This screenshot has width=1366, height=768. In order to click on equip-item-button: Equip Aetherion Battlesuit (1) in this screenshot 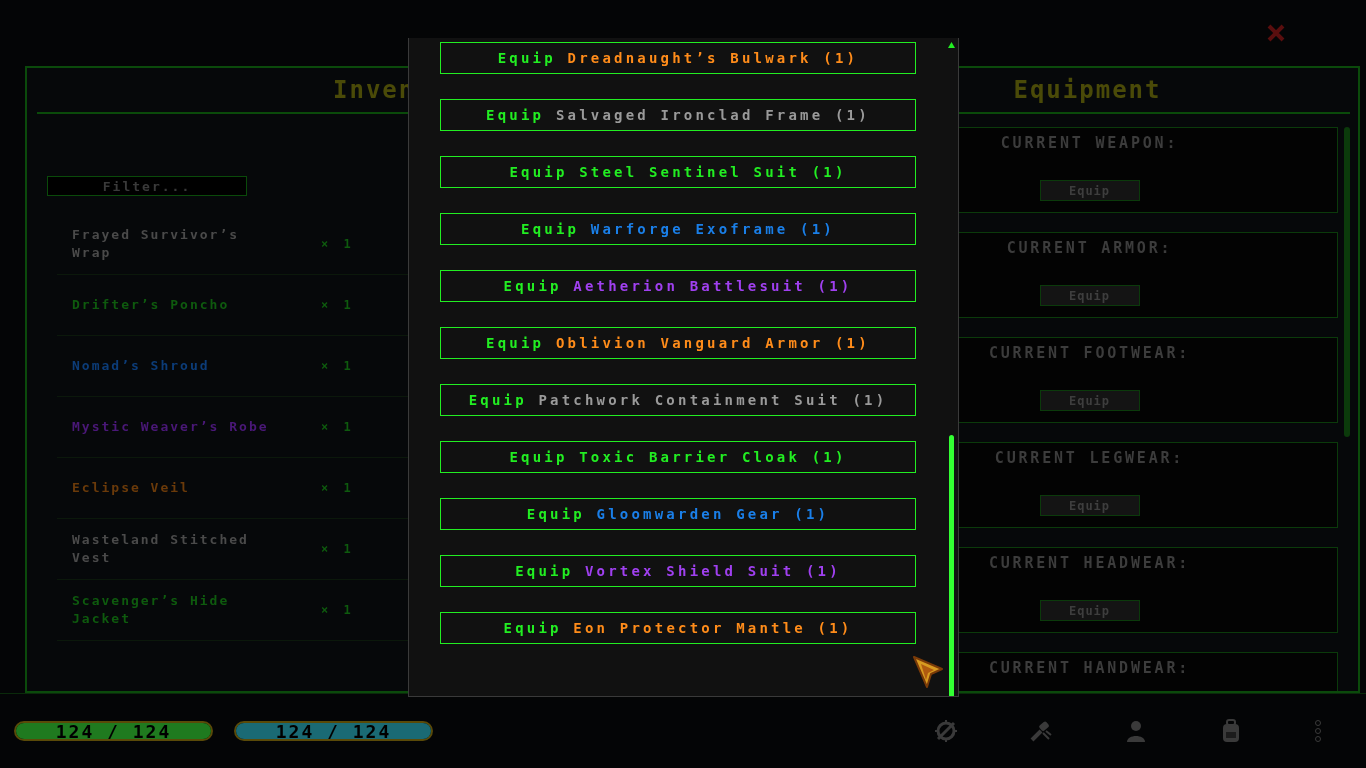, I will do `click(678, 286)`.